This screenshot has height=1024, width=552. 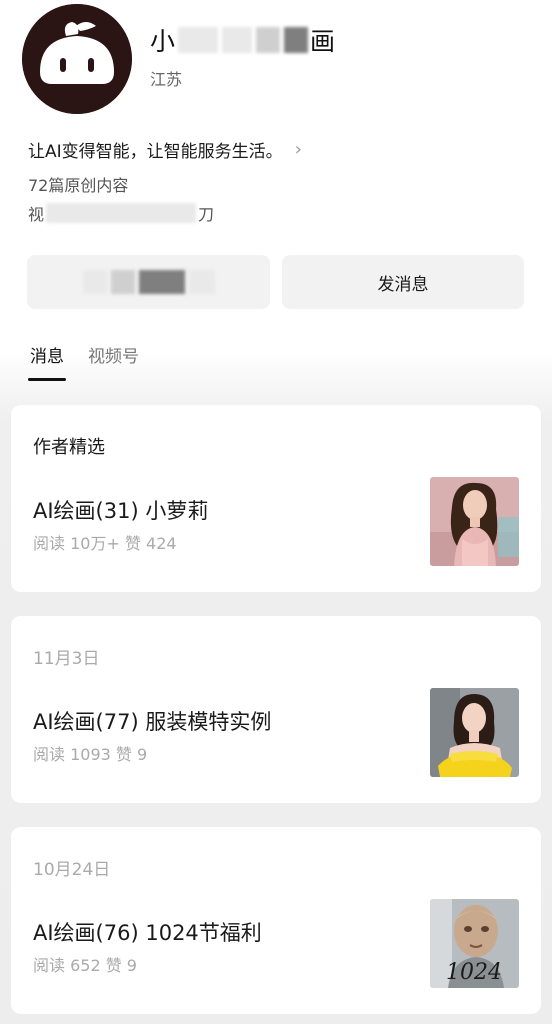 I want to click on profile-name-start: 小, so click(x=163, y=41).